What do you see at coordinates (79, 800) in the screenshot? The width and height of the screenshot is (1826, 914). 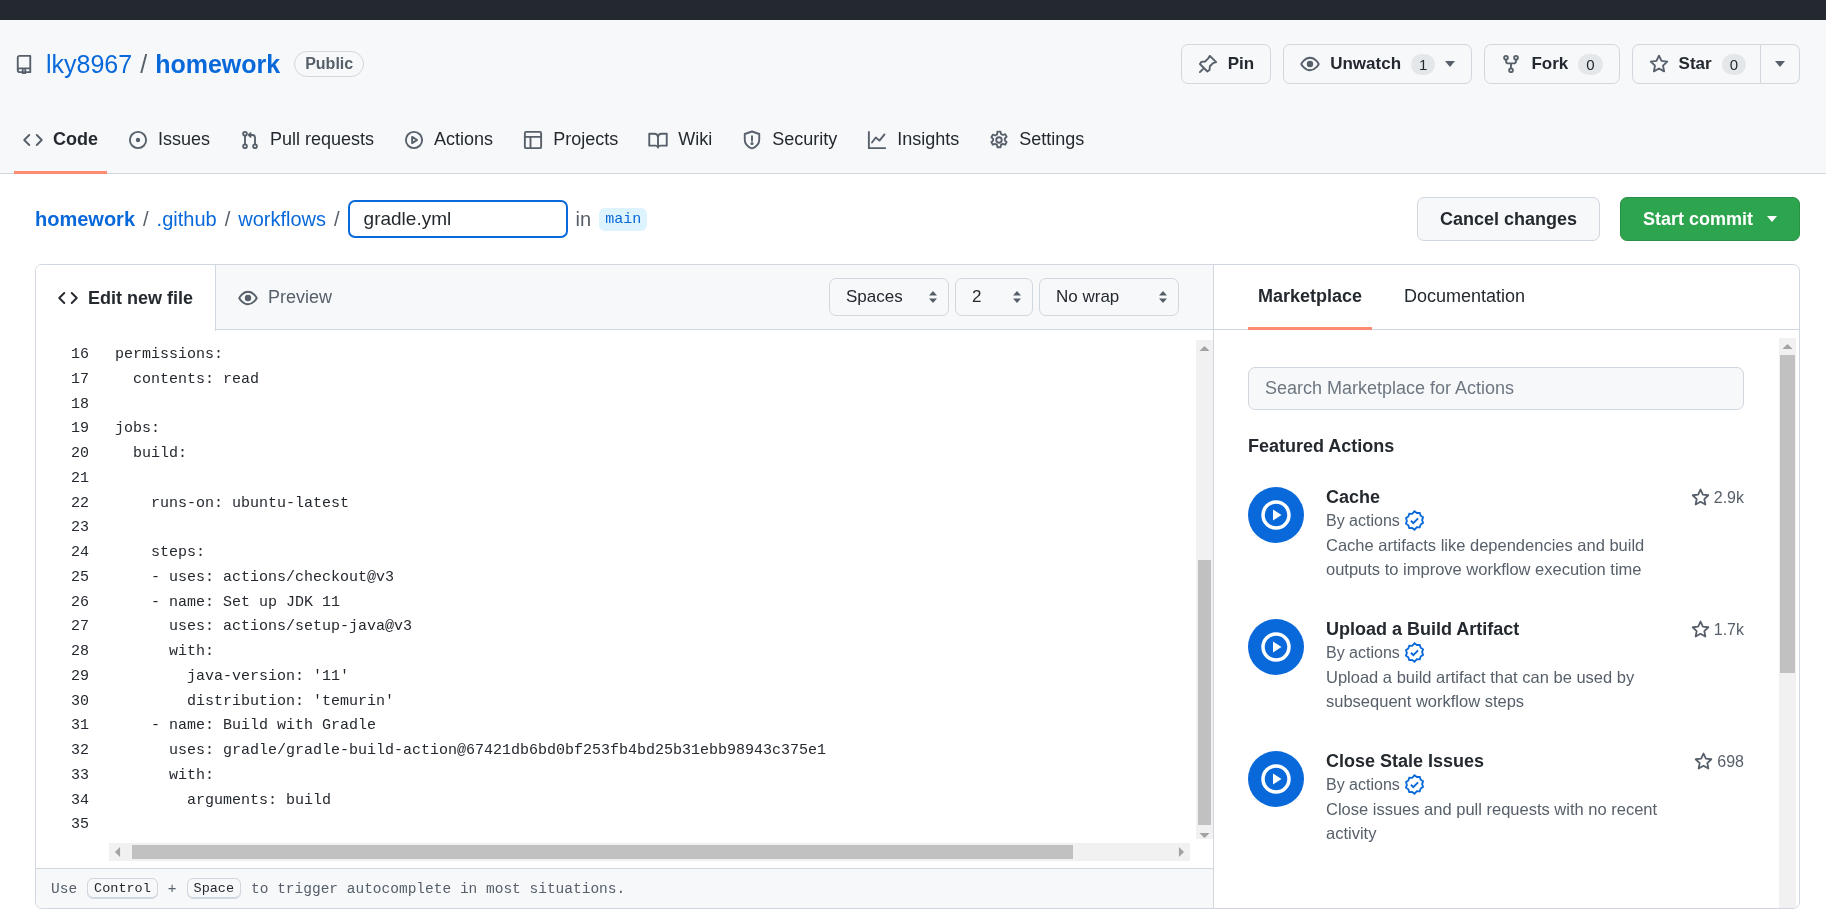 I see `line-number: 34` at bounding box center [79, 800].